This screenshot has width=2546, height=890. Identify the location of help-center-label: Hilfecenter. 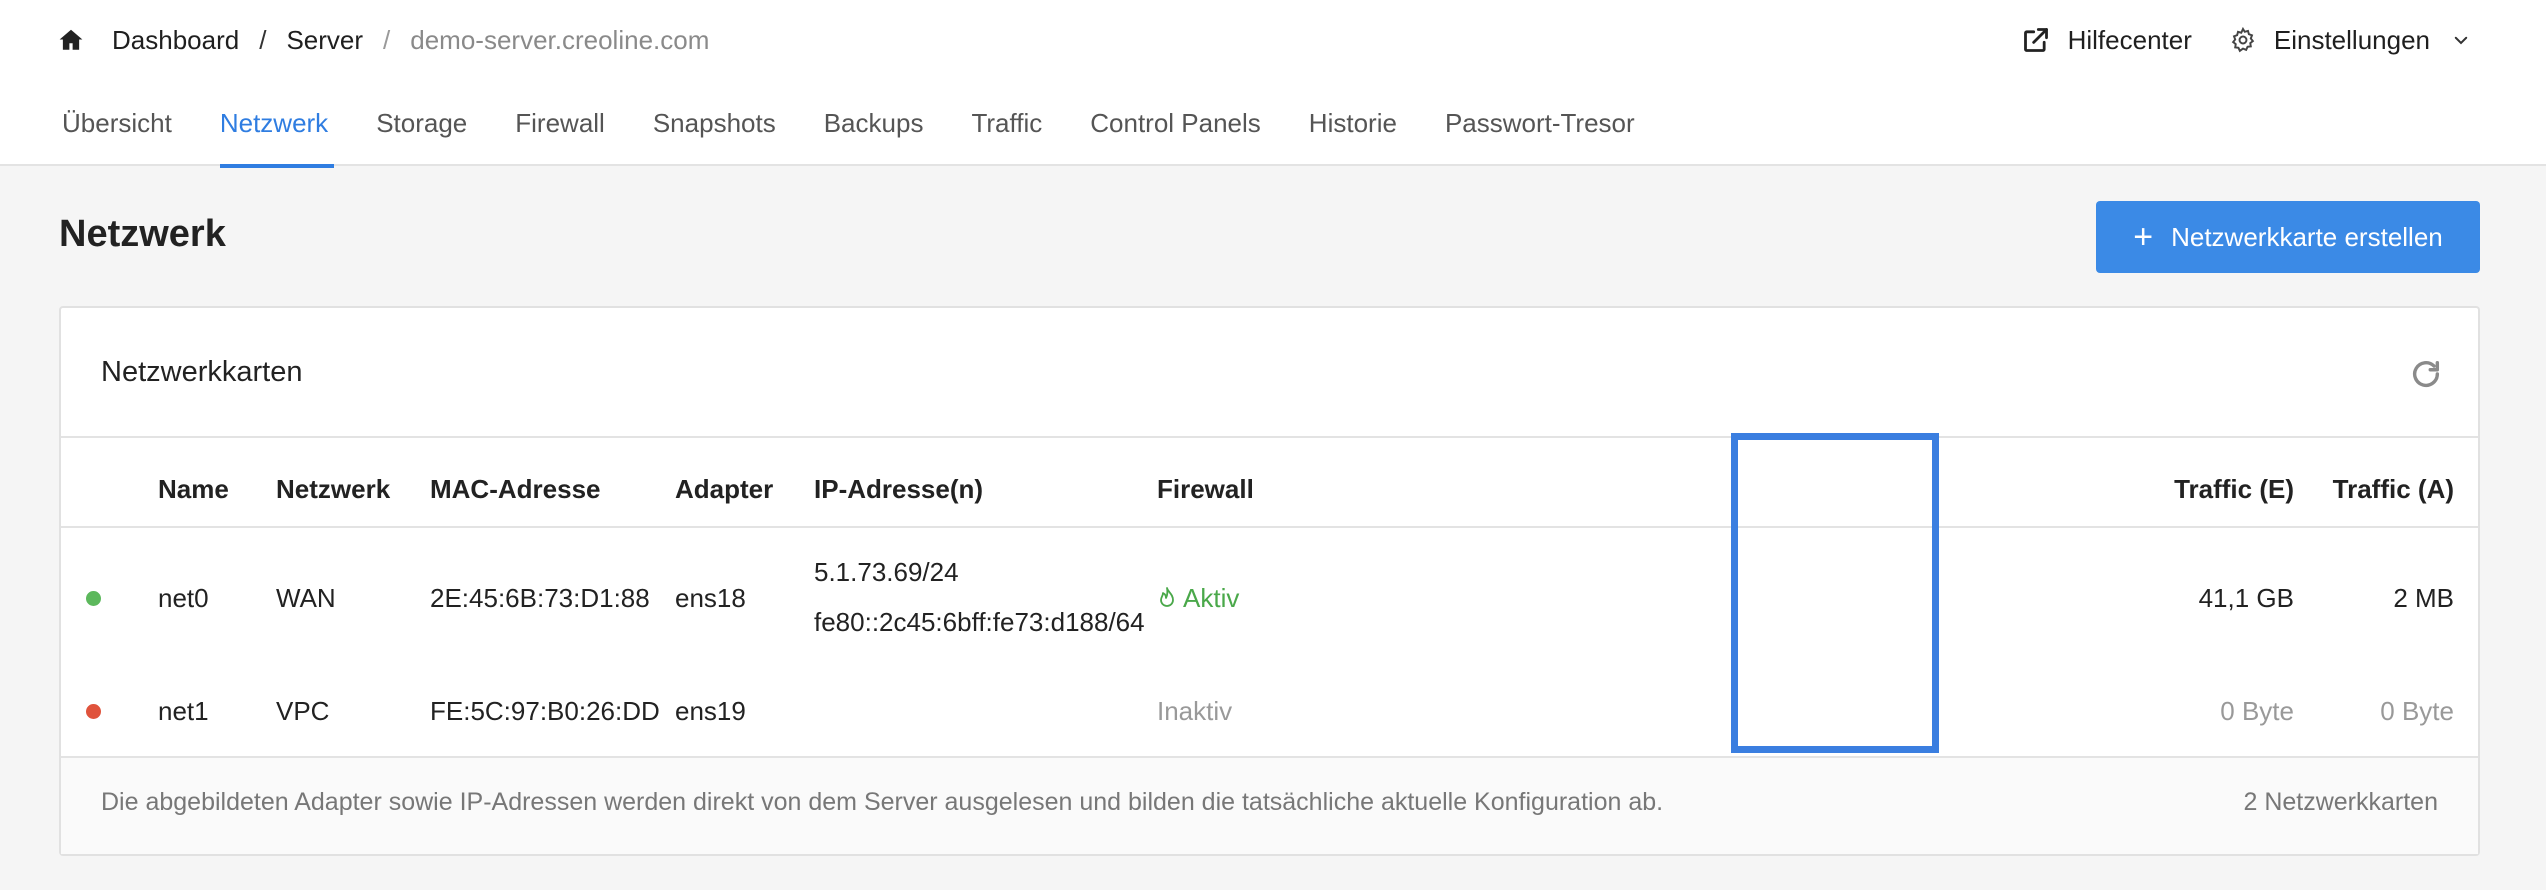
(2129, 39).